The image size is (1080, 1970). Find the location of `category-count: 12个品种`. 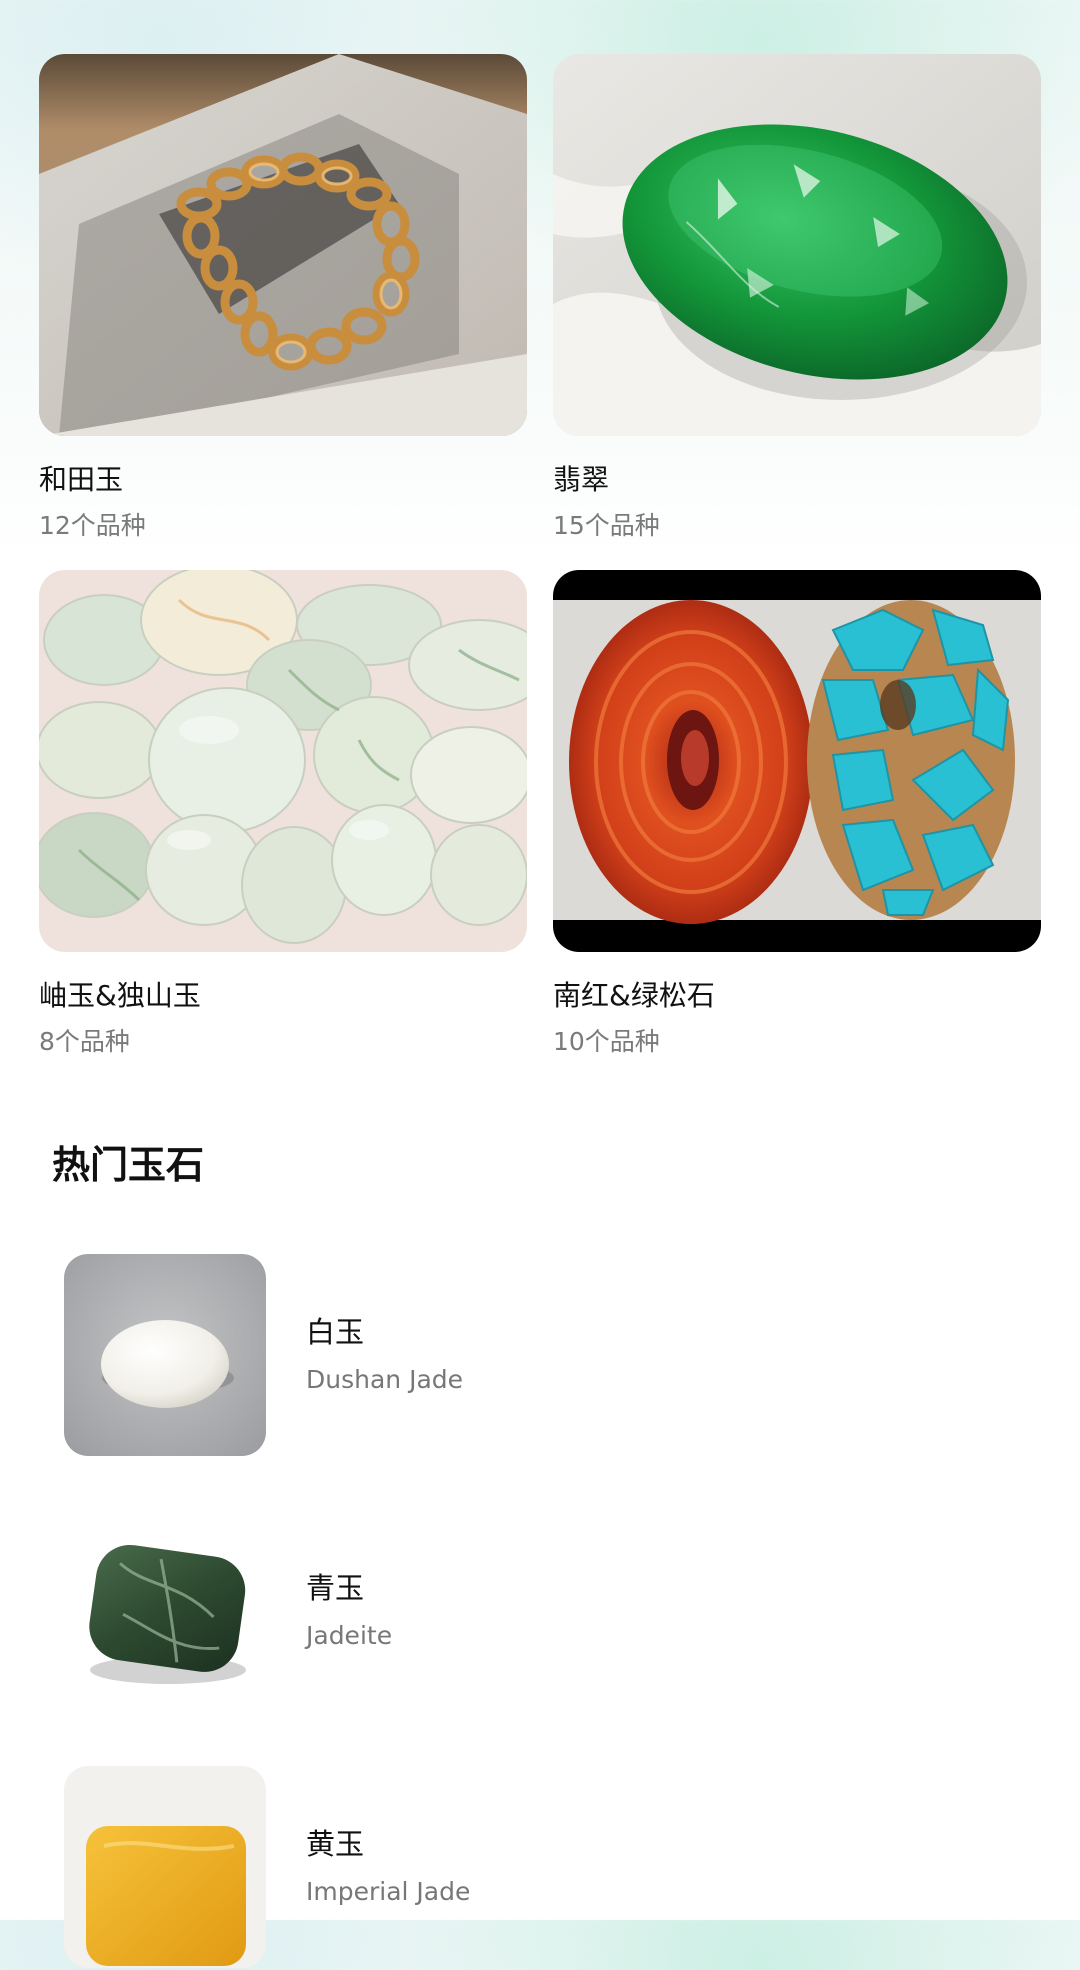

category-count: 12个品种 is located at coordinates (92, 525).